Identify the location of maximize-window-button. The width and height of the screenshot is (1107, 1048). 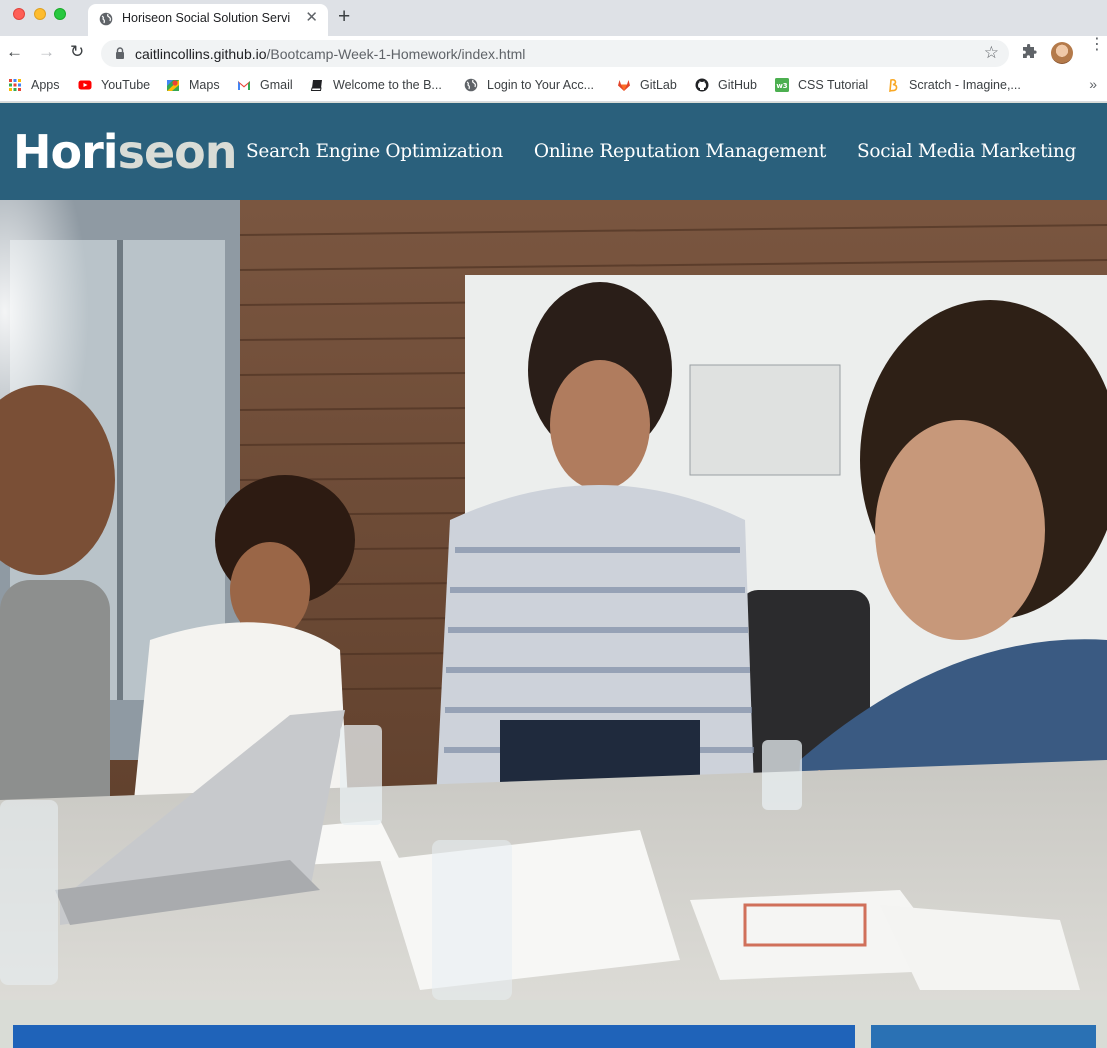
(60, 14).